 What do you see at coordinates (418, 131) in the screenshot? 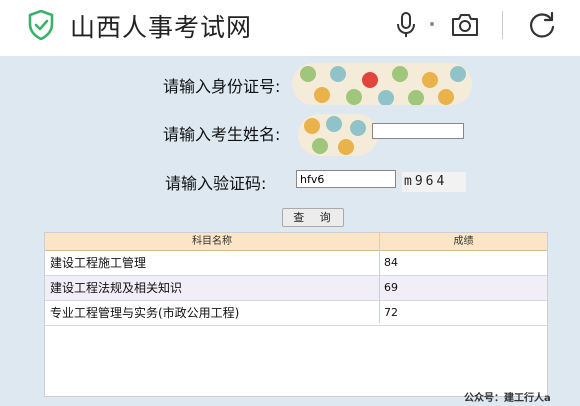
I see `candidate-name-input` at bounding box center [418, 131].